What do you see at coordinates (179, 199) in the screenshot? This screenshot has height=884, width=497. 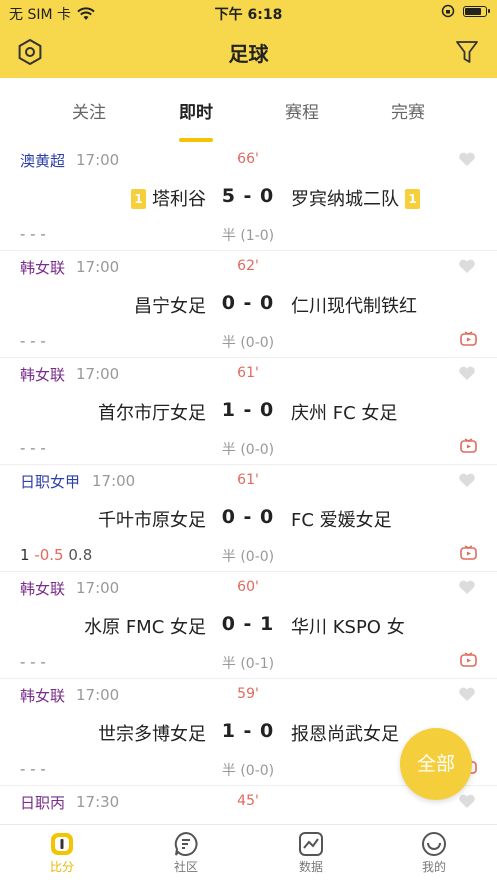 I see `home-team-name: 塔利谷` at bounding box center [179, 199].